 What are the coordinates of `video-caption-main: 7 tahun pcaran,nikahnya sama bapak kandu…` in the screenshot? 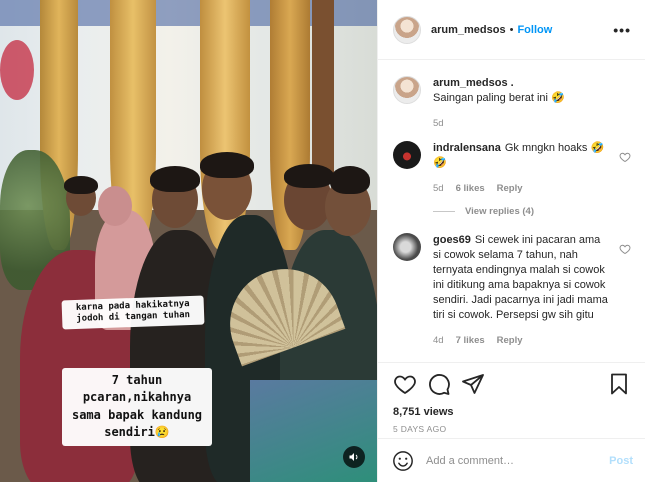 It's located at (137, 407).